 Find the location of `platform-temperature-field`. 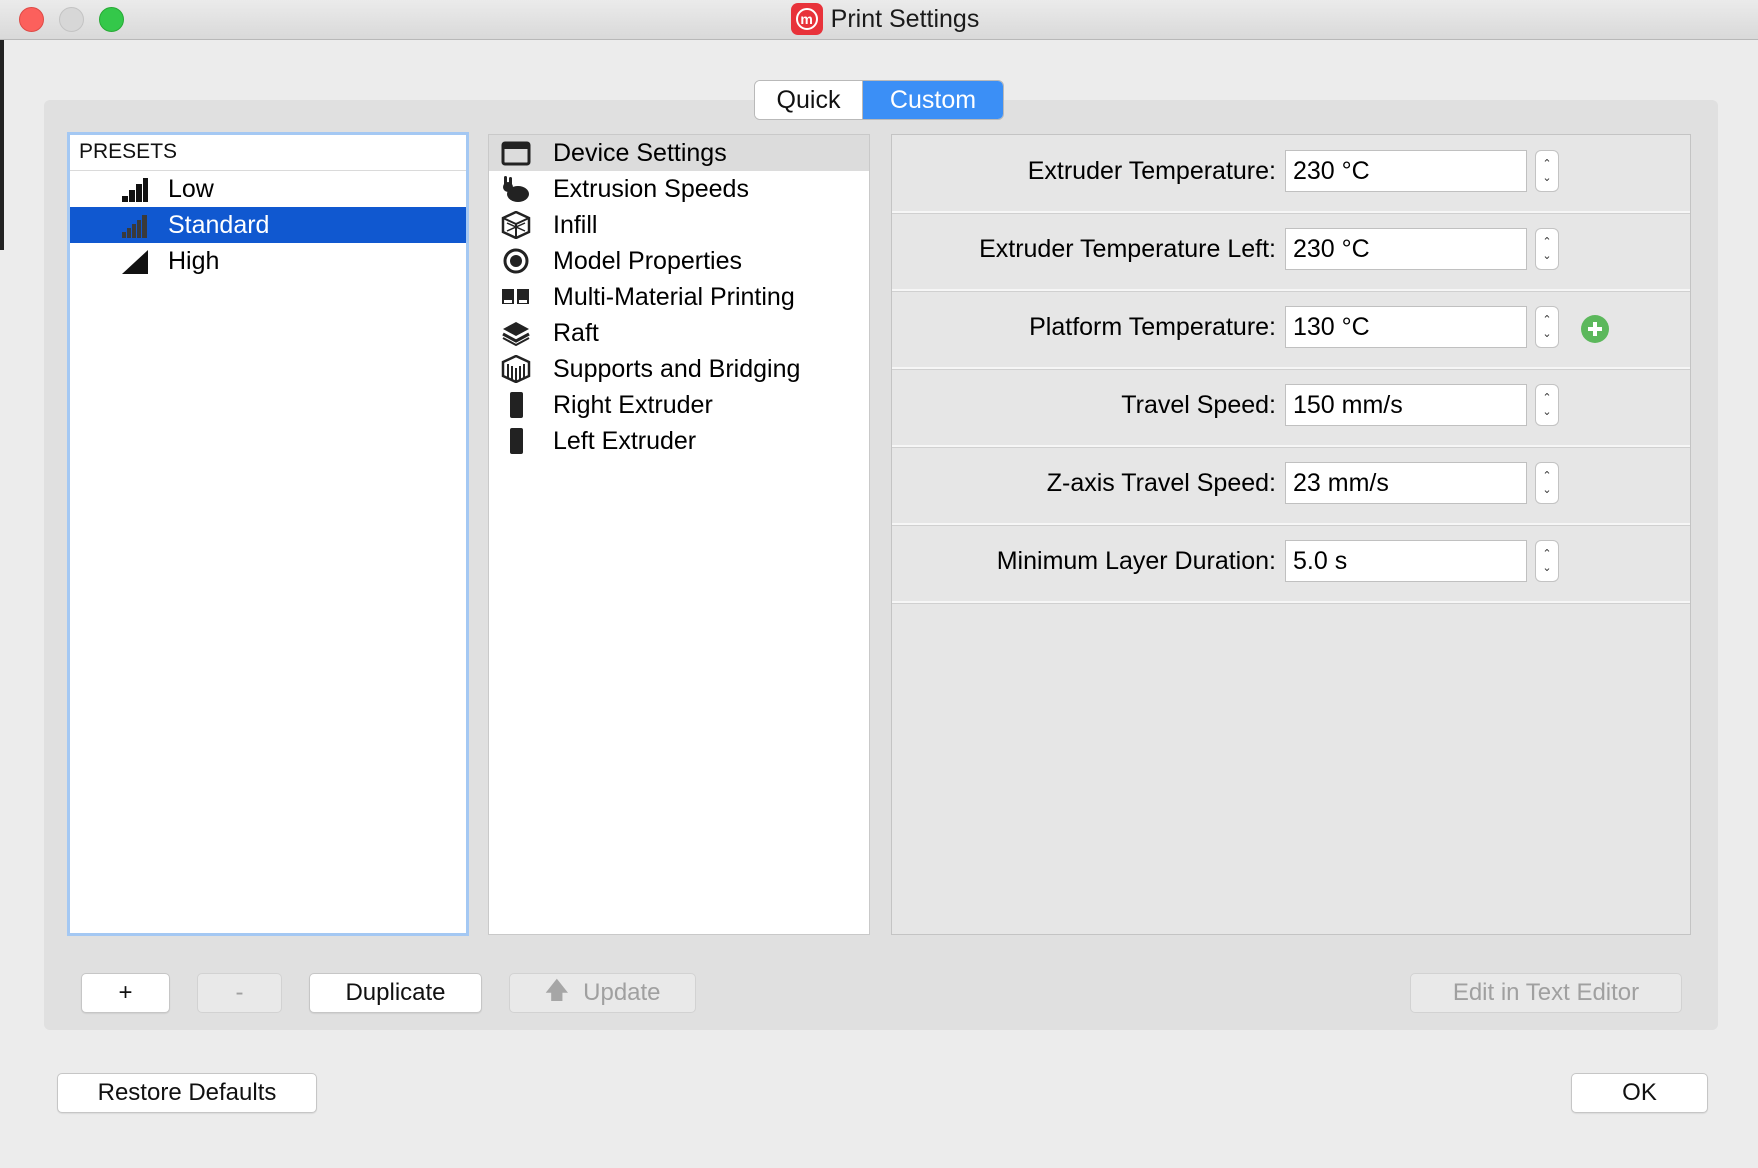

platform-temperature-field is located at coordinates (1406, 327).